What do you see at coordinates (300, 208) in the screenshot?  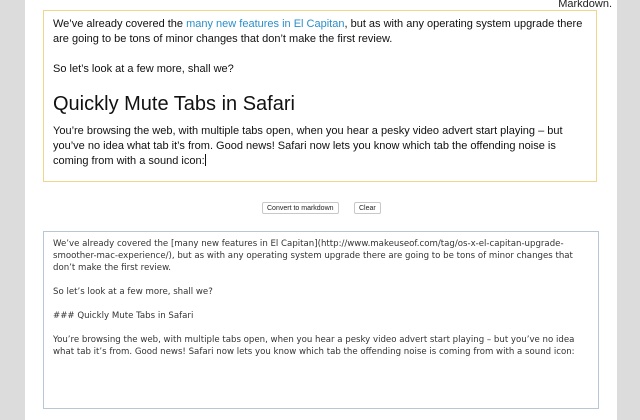 I see `convert-to-markdown-button: Convert to markdown` at bounding box center [300, 208].